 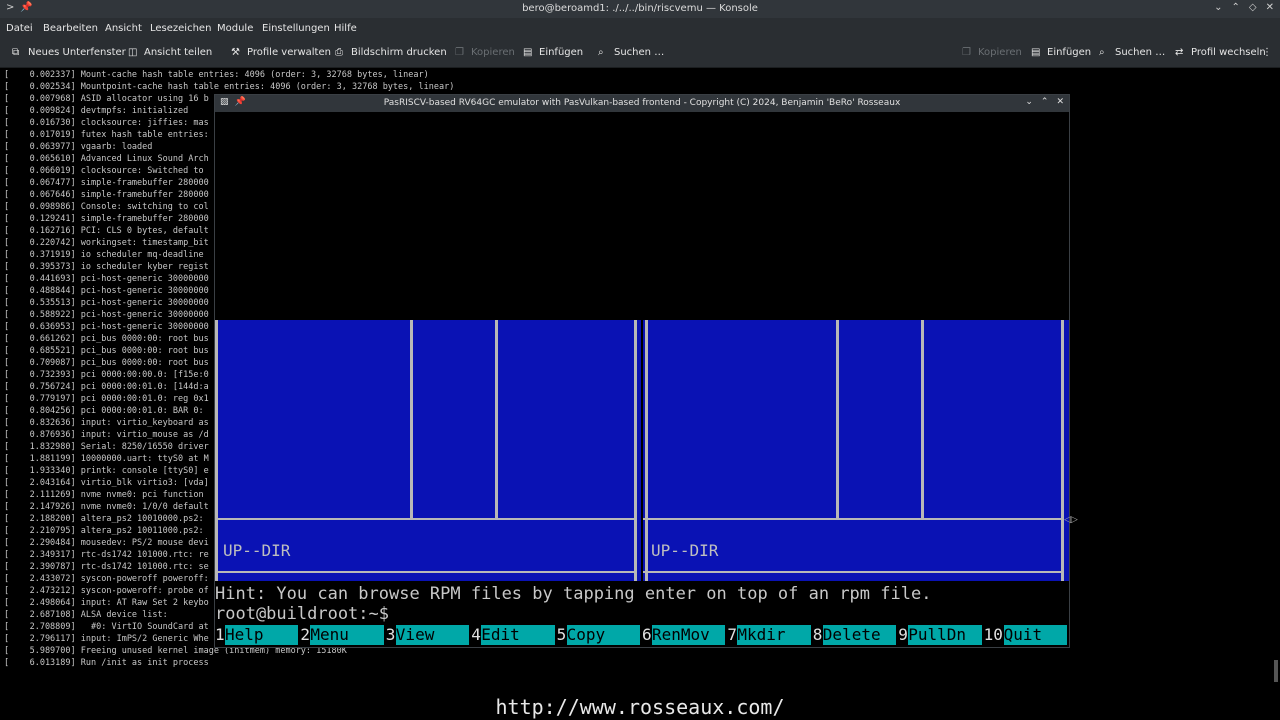 I want to click on fkey-number: 8, so click(x=817, y=634).